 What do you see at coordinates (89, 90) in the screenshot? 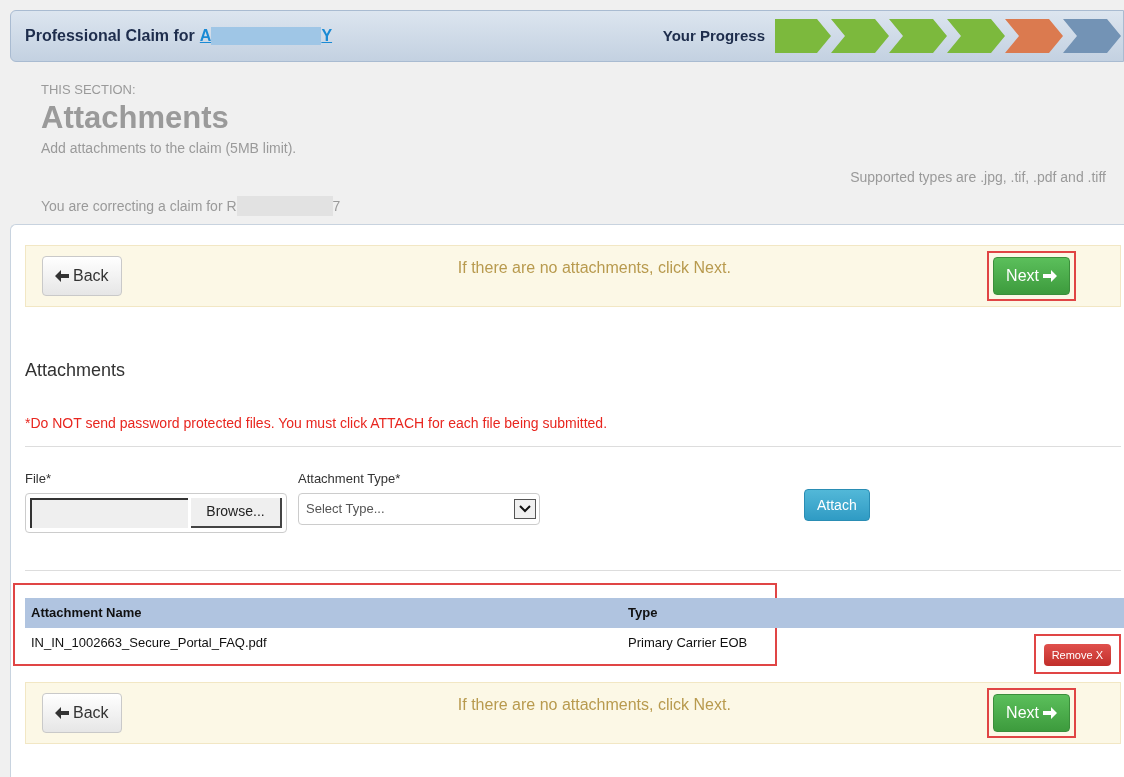
I see `section-eyebrow: THIS SECTION:` at bounding box center [89, 90].